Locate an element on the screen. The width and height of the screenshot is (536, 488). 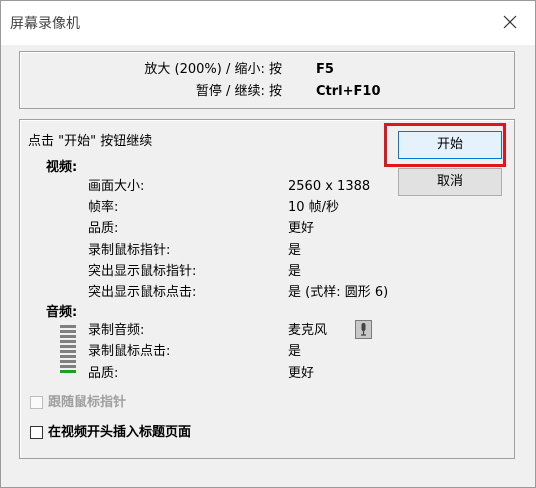
close-icon is located at coordinates (510, 22).